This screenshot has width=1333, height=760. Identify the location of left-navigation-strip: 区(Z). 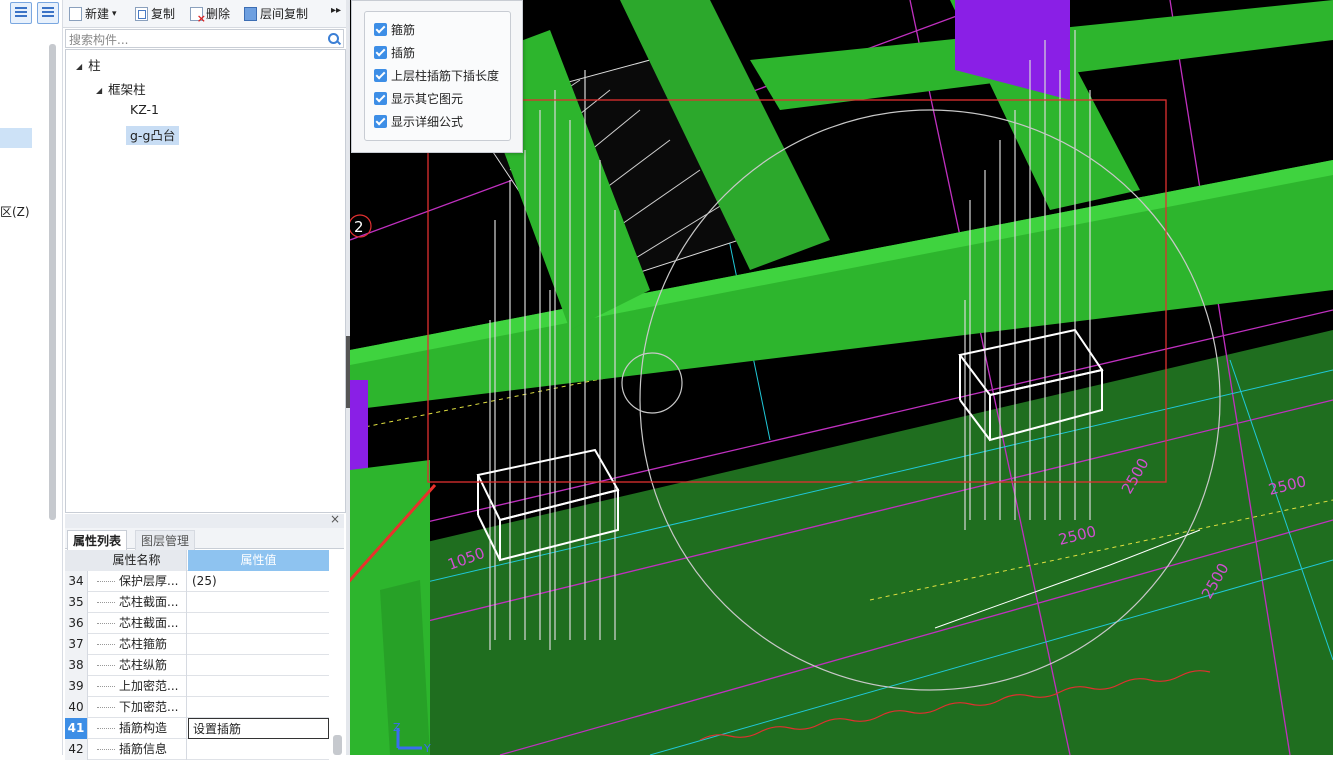
(31, 377).